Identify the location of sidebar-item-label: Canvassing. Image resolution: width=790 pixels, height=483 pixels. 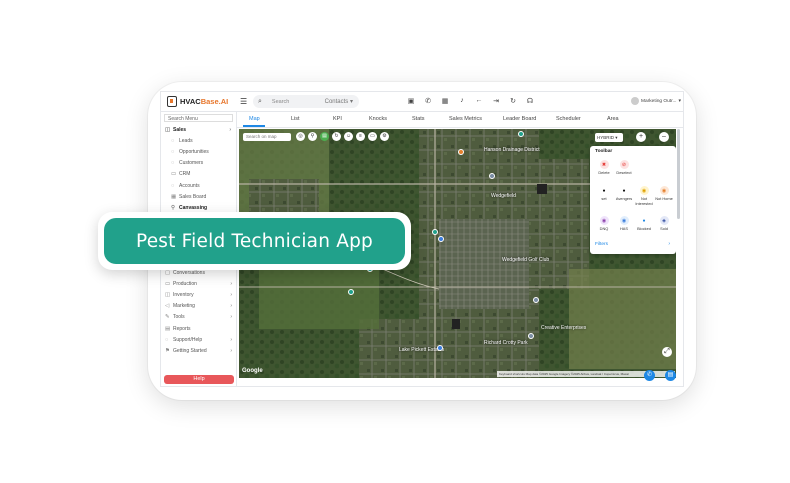
(193, 207).